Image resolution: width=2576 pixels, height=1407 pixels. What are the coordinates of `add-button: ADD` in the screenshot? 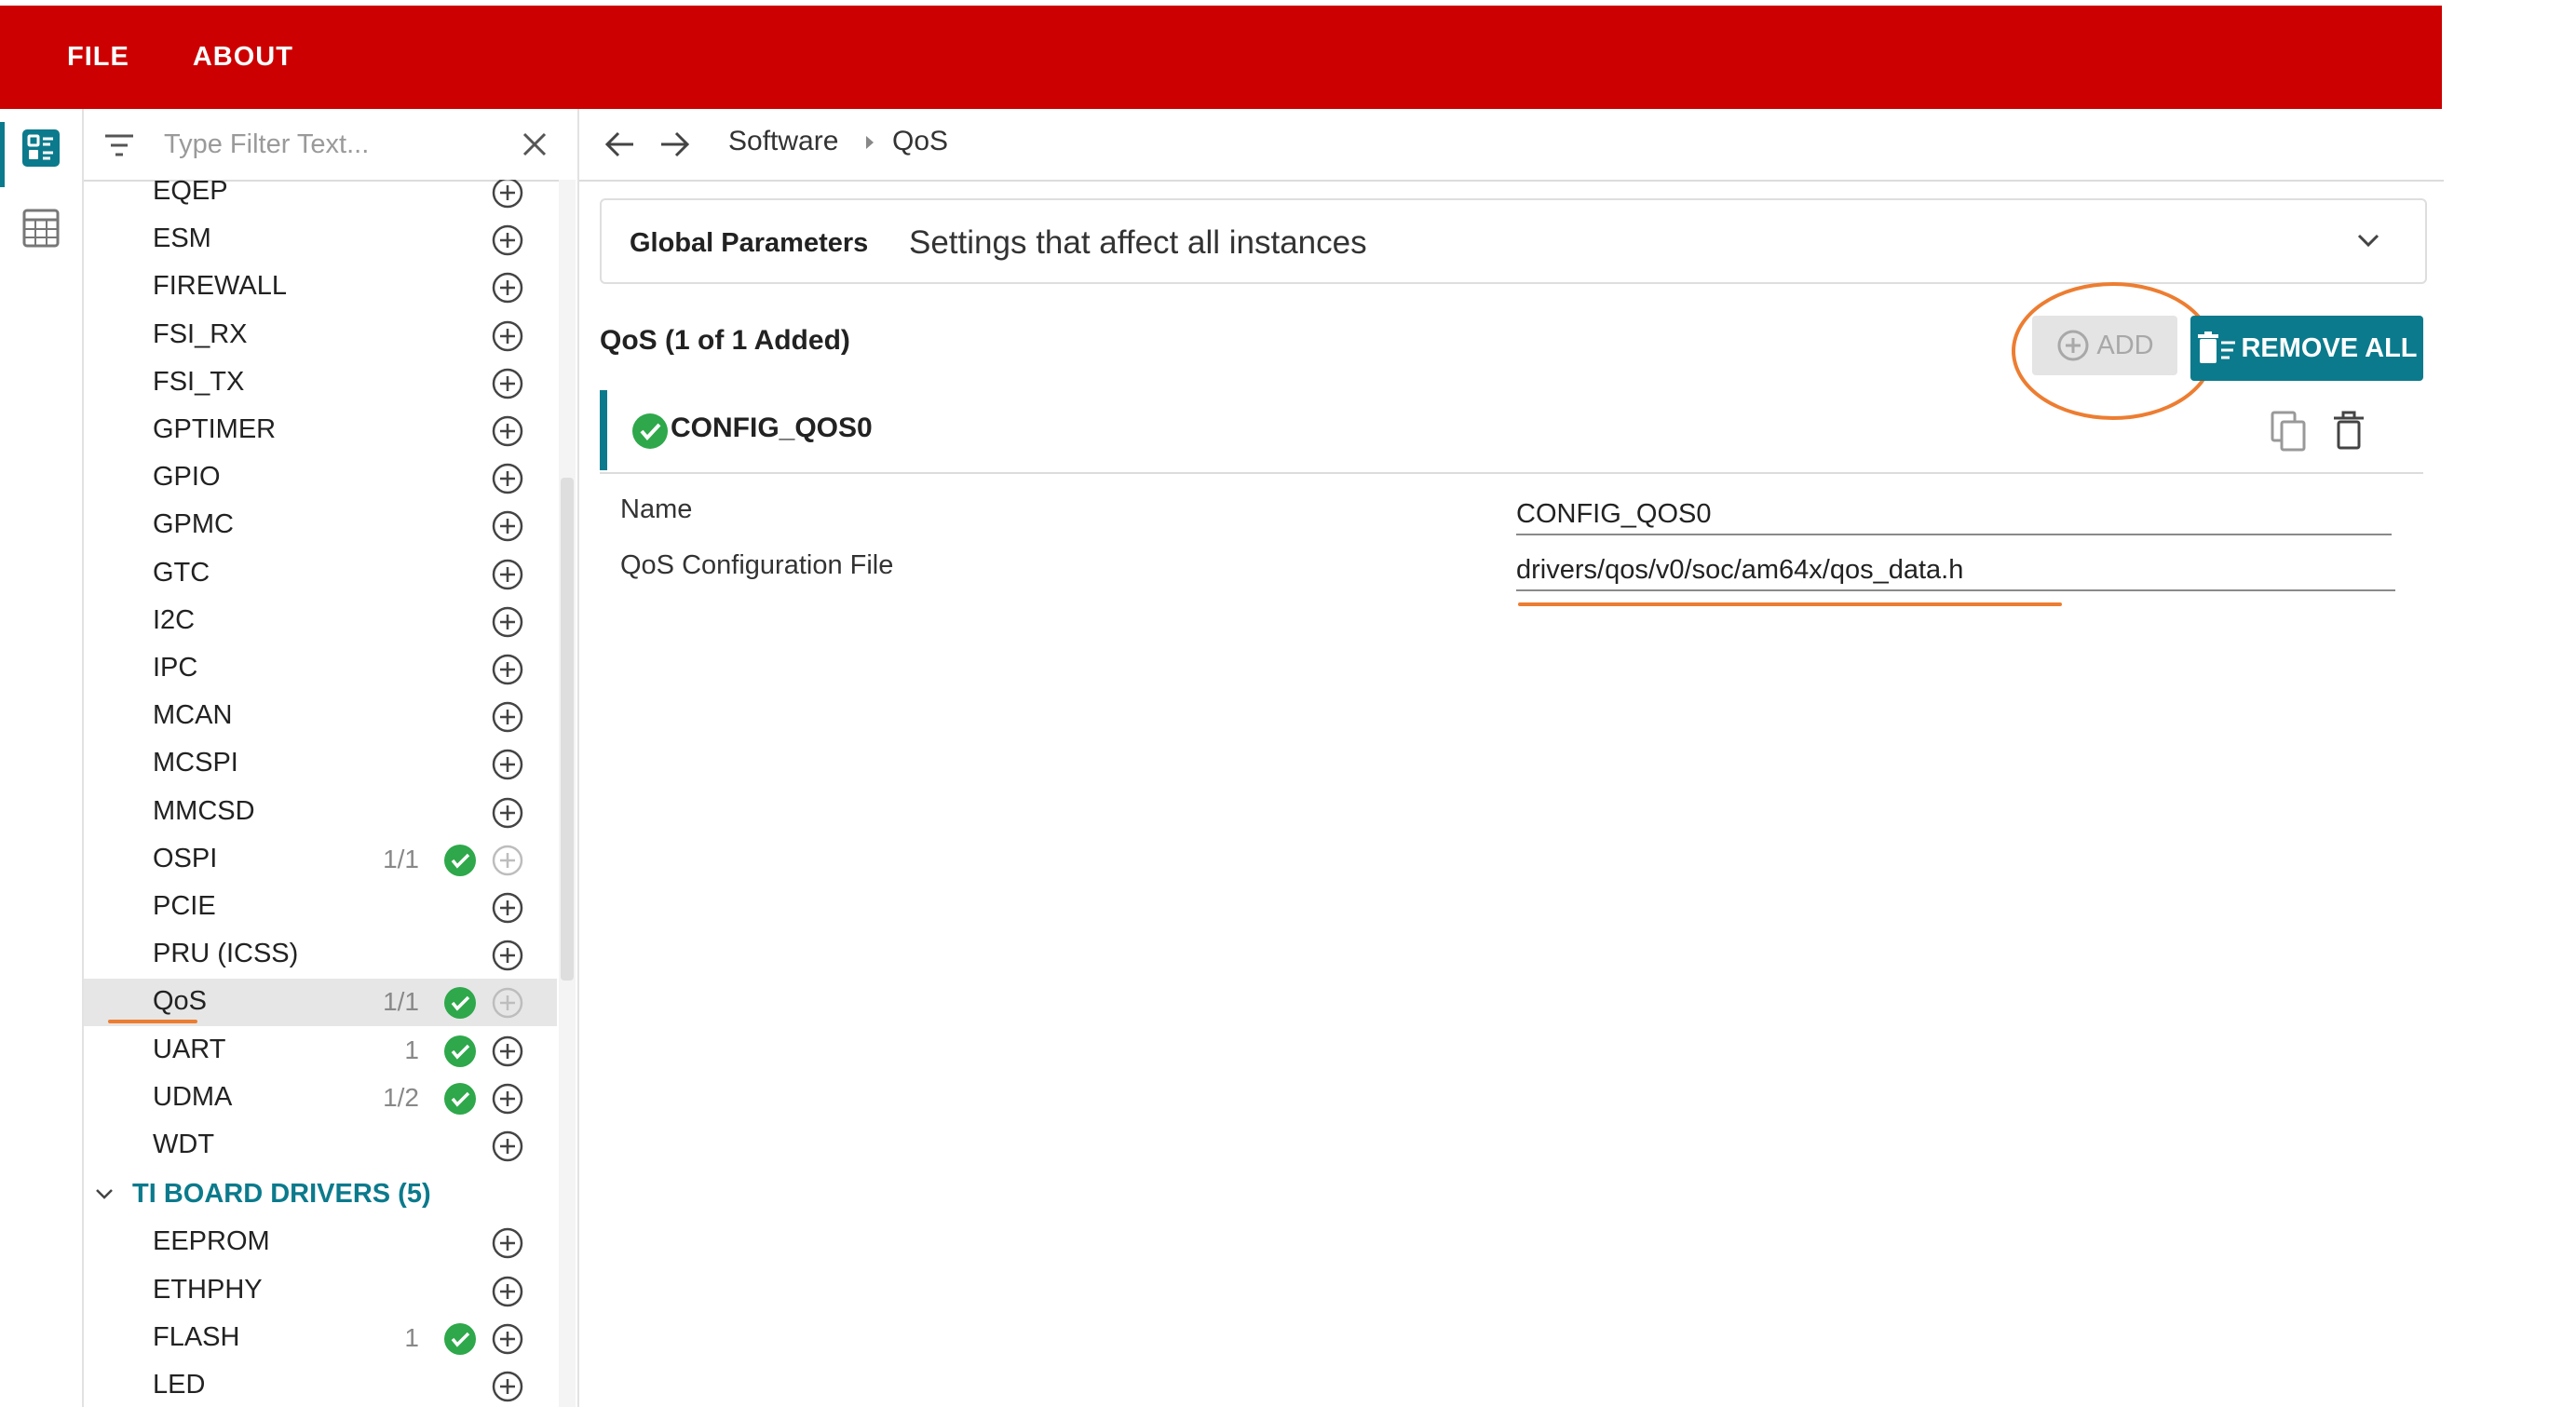 It's located at (2104, 345).